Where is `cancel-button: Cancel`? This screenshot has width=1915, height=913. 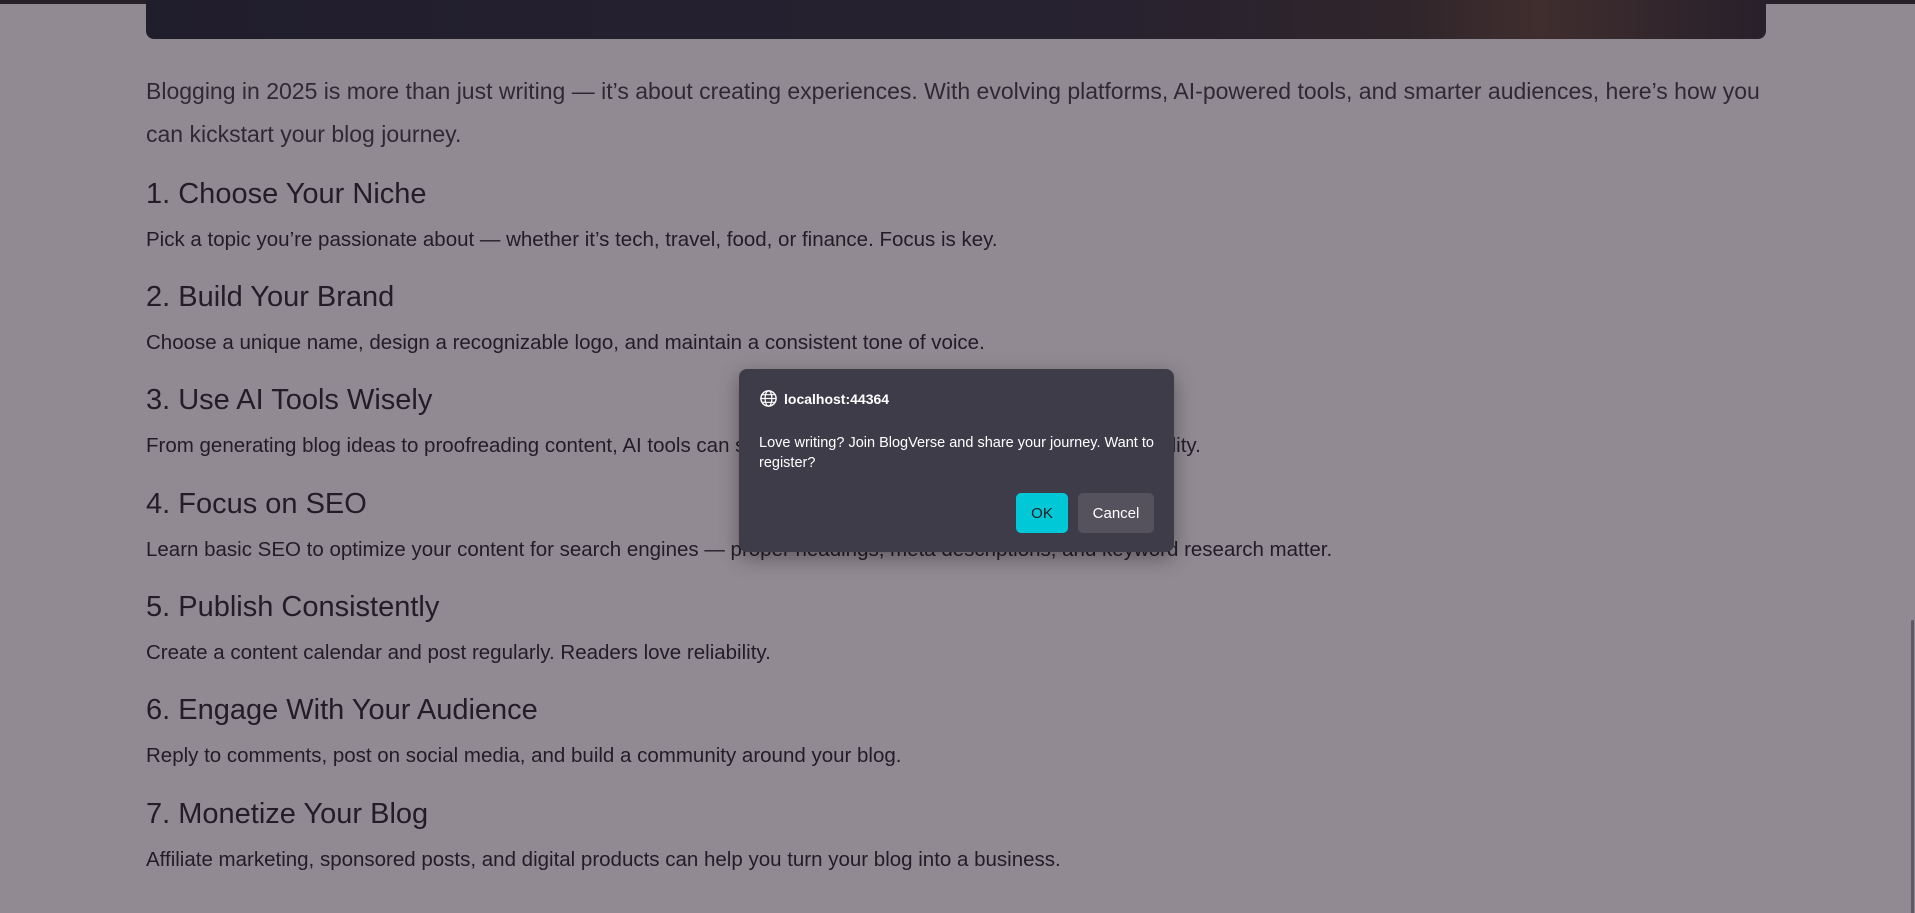 cancel-button: Cancel is located at coordinates (1116, 513).